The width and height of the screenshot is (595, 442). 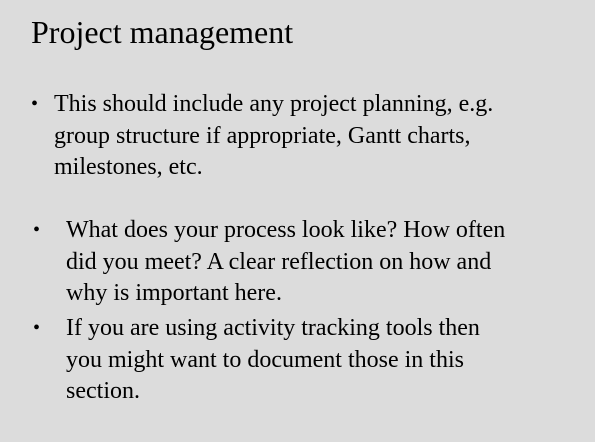 What do you see at coordinates (128, 167) in the screenshot?
I see `bullet-text-line: milestones, etc.` at bounding box center [128, 167].